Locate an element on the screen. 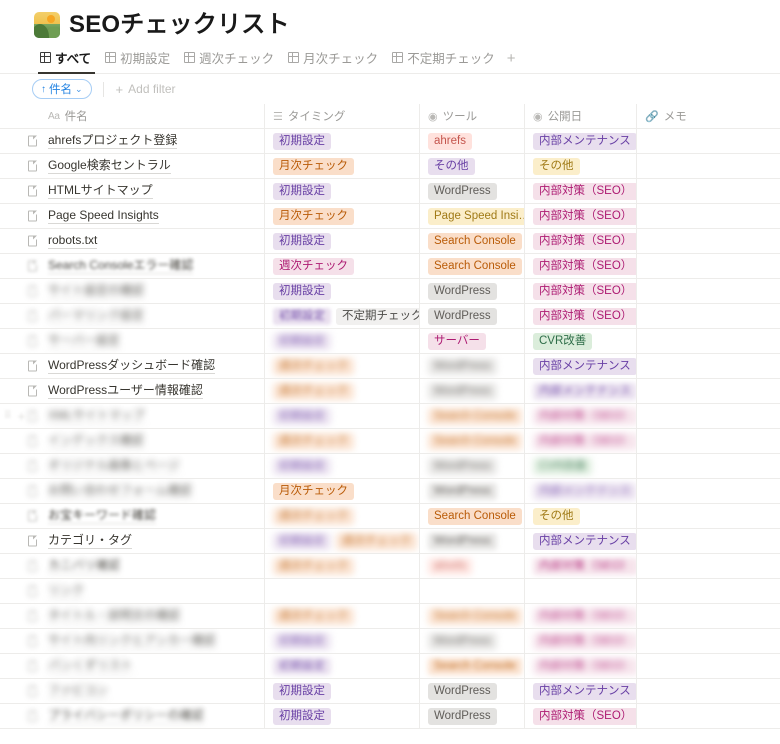  table-row: お宝キーワード確認 週次チェック Search Console その他 is located at coordinates (390, 516).